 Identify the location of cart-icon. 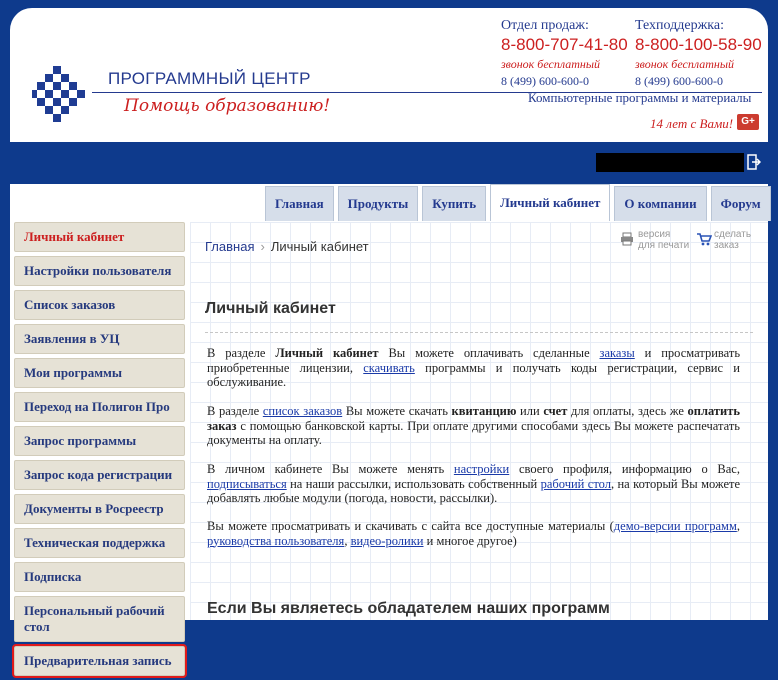
(704, 239).